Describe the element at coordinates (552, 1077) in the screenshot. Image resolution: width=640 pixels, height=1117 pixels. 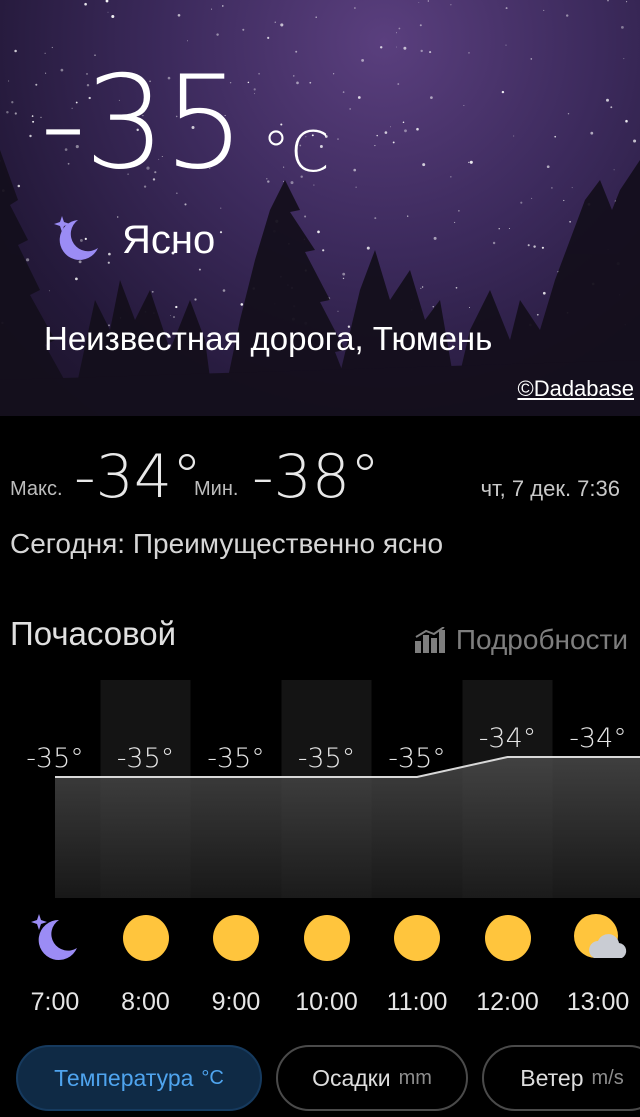
I see `tab-wind-label: Ветер` at that location.